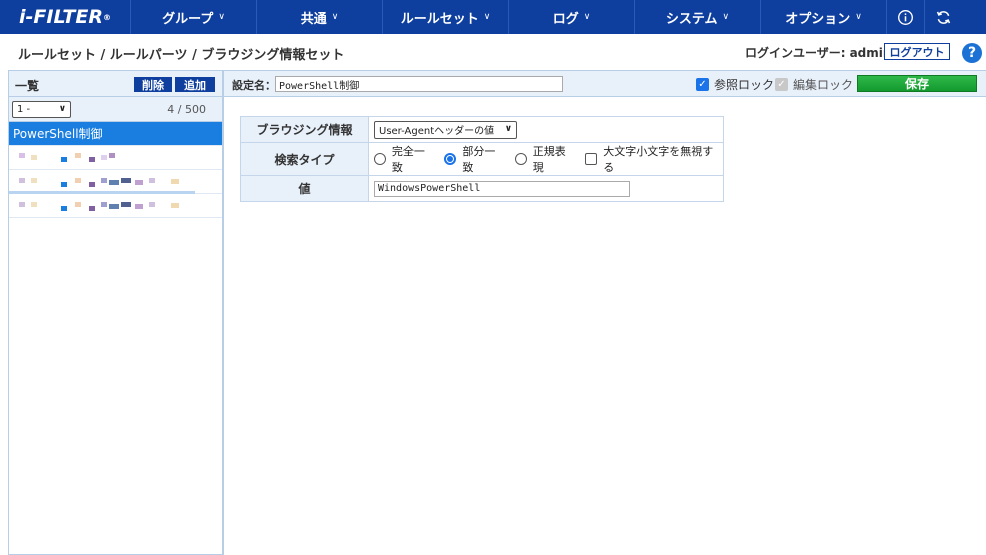  I want to click on form-row-browse: ブラウジング情報 User-Agentヘッダーの値 ∨, so click(482, 129).